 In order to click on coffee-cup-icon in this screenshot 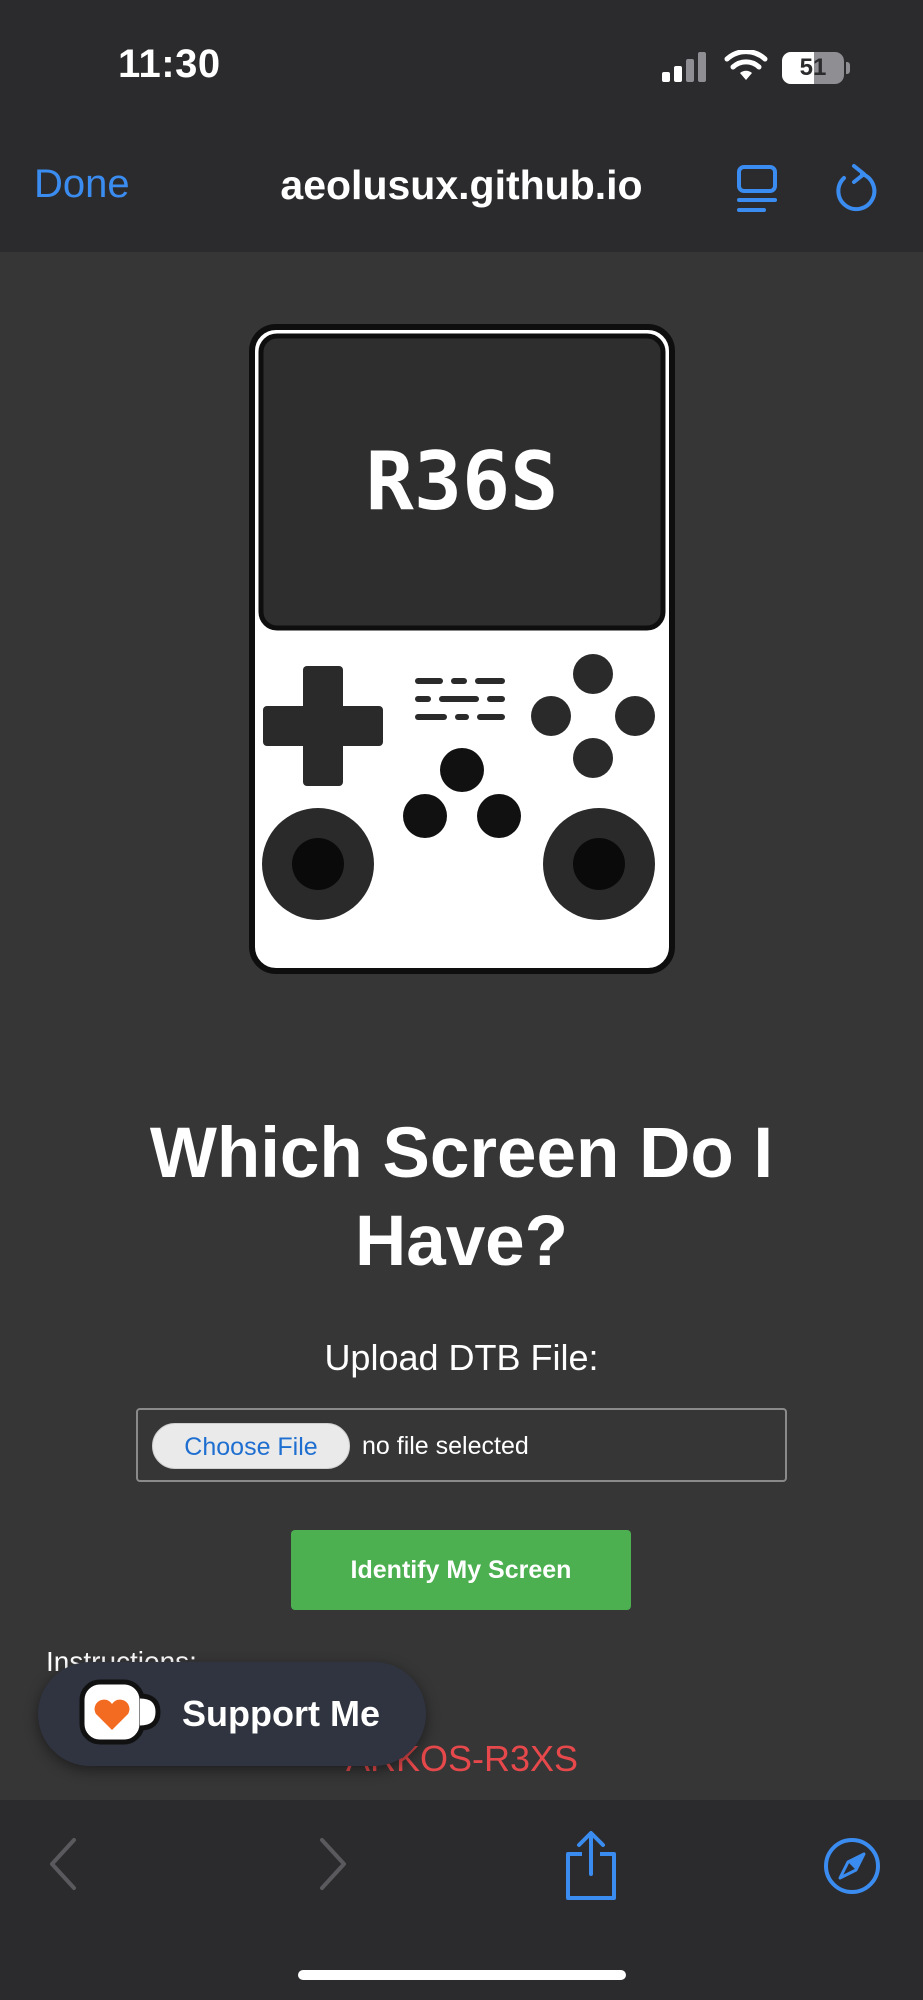, I will do `click(120, 1712)`.